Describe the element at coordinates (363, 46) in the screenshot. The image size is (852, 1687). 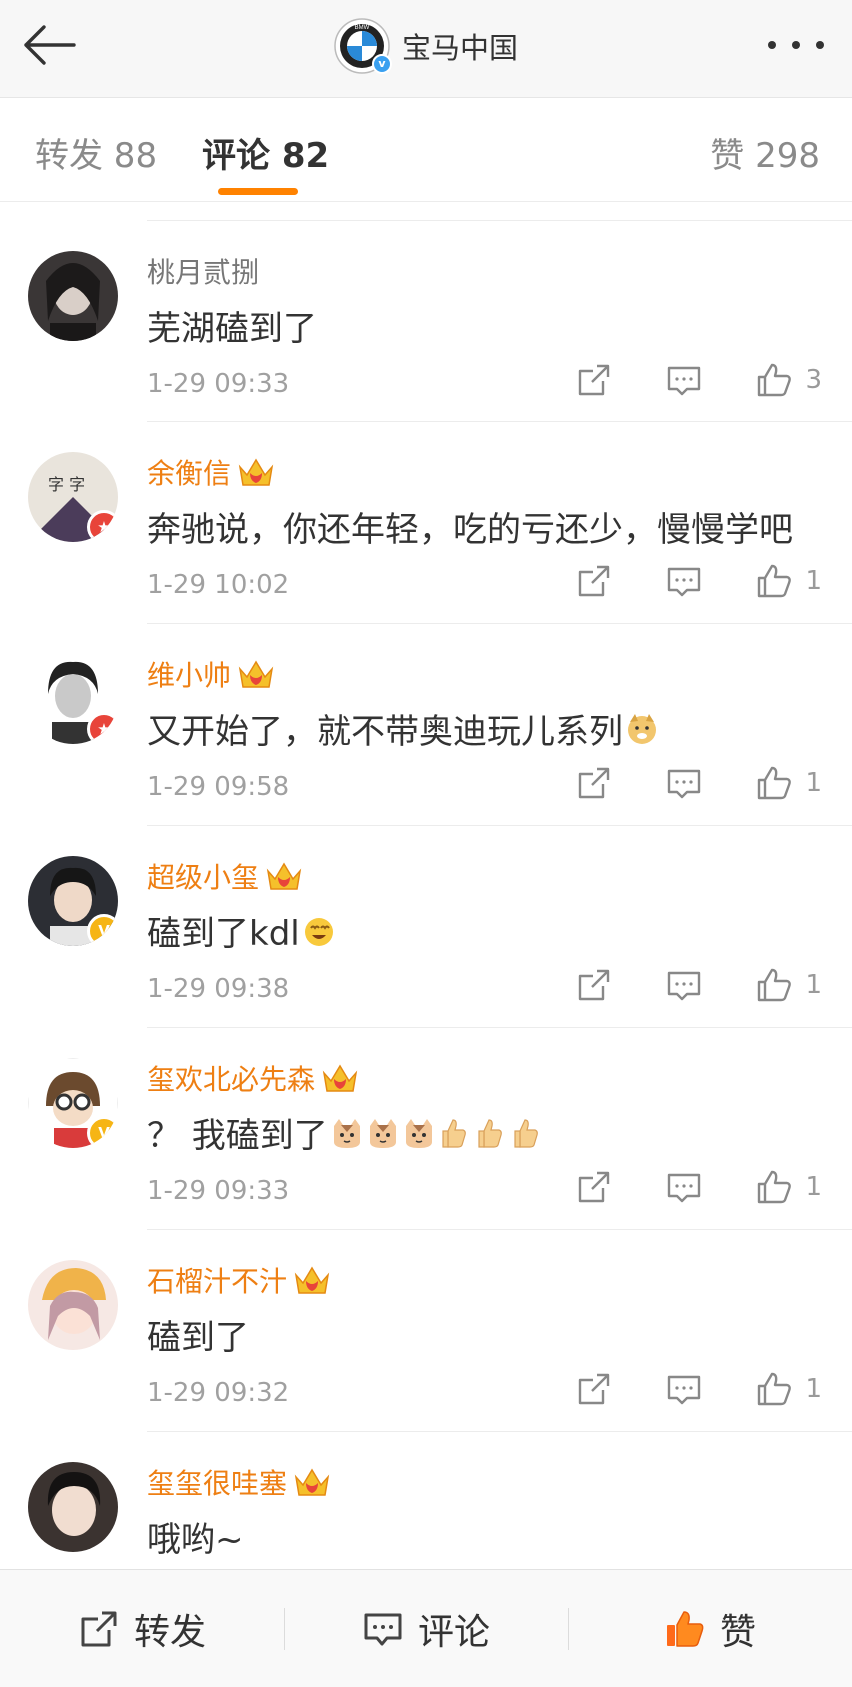
I see `bmw-logo: BMW v` at that location.